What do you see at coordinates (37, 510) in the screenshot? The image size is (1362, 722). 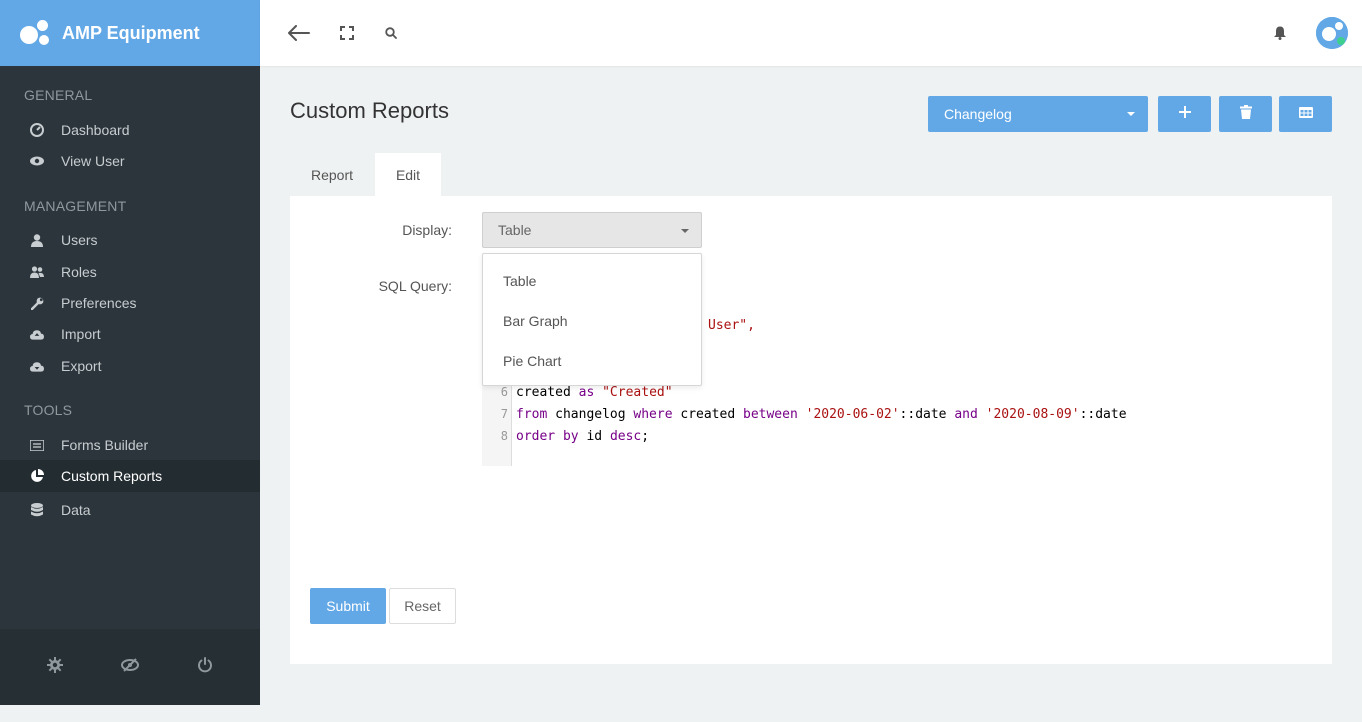 I see `database-icon` at bounding box center [37, 510].